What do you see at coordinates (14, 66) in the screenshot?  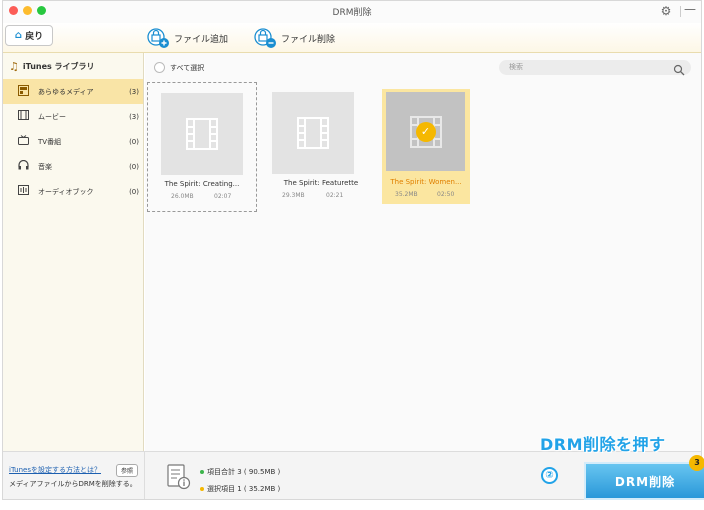 I see `music-note-icon: ♫` at bounding box center [14, 66].